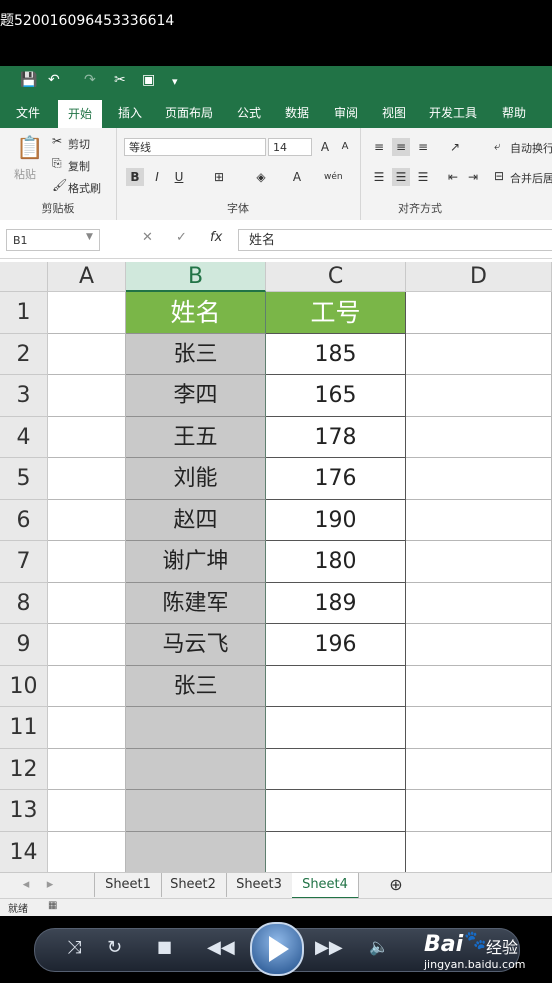  I want to click on font-name-dropdown: 等线, so click(195, 147).